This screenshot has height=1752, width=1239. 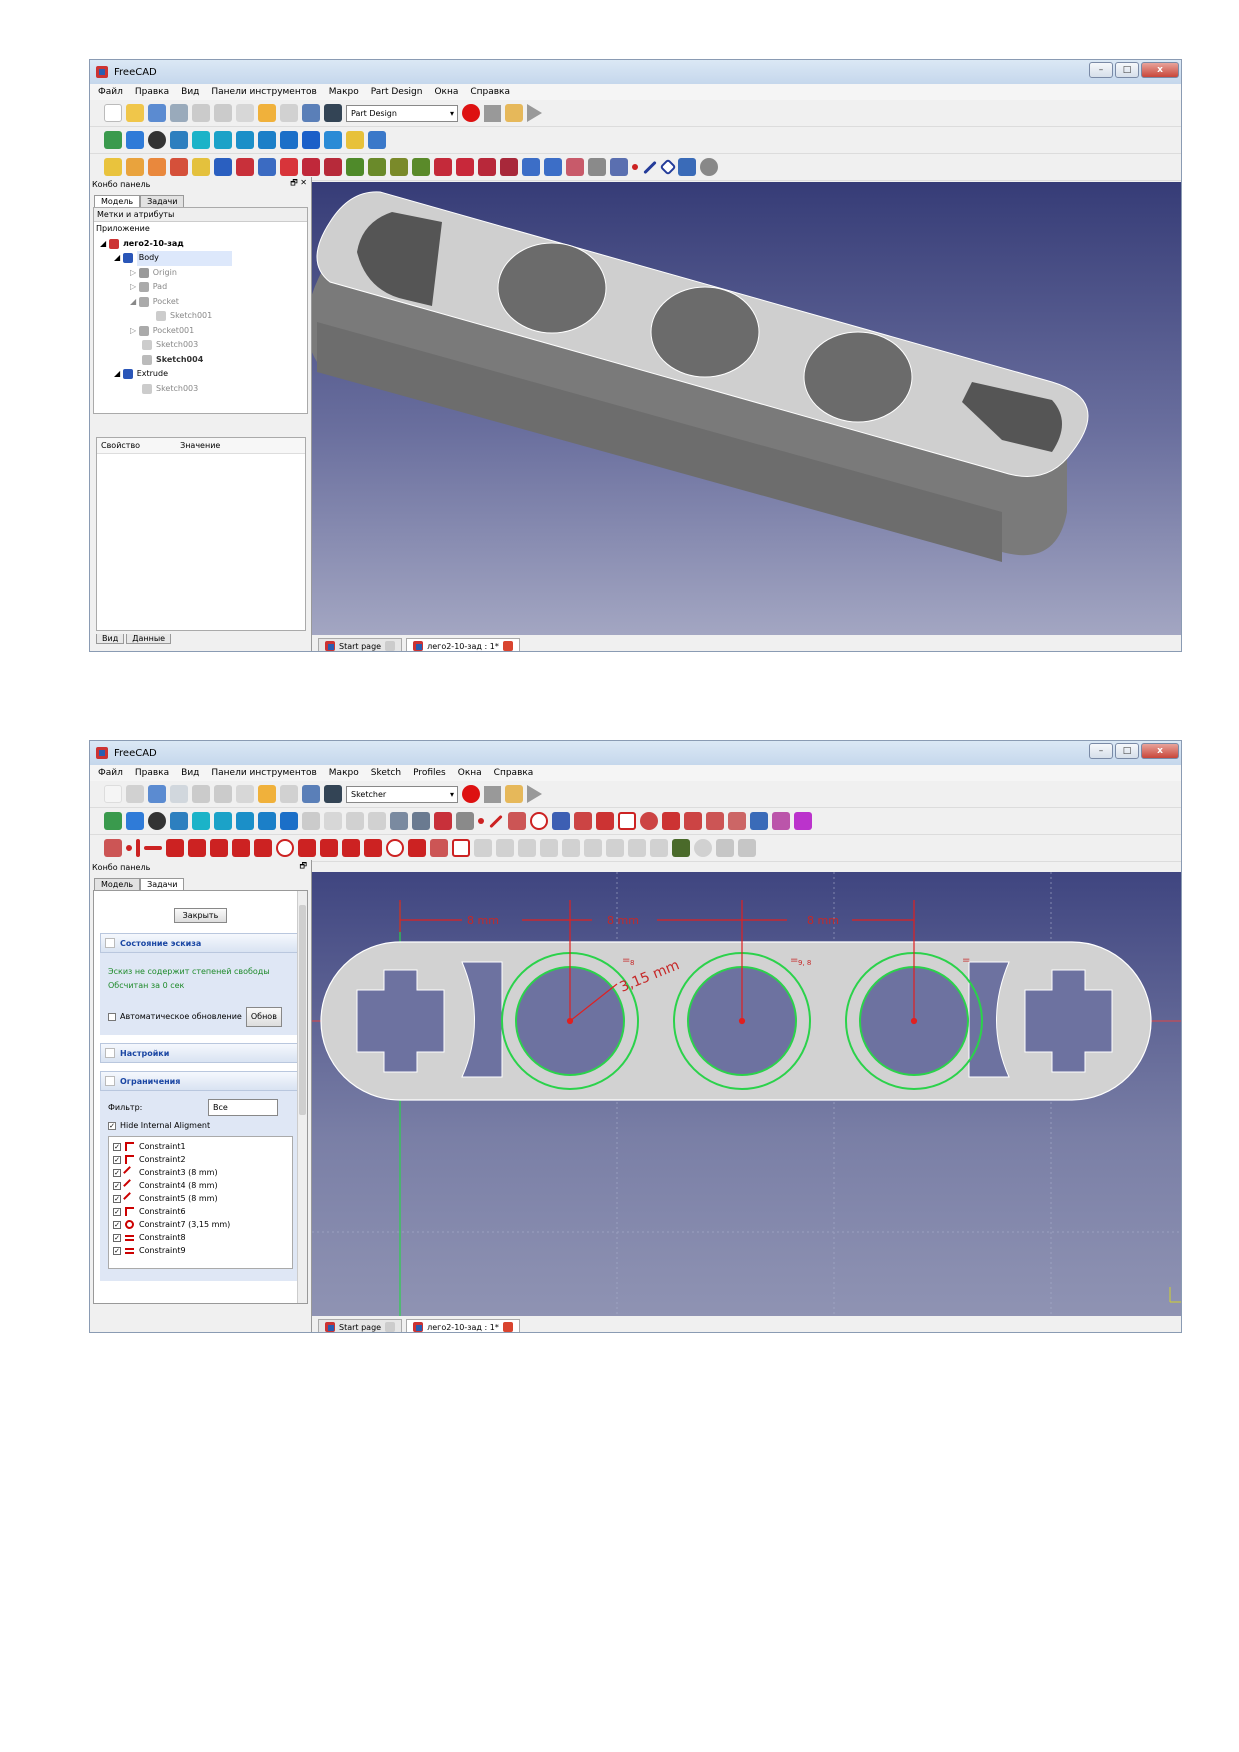 What do you see at coordinates (200, 1185) in the screenshot?
I see `list-item: ✓ Constraint4 (8 mm)` at bounding box center [200, 1185].